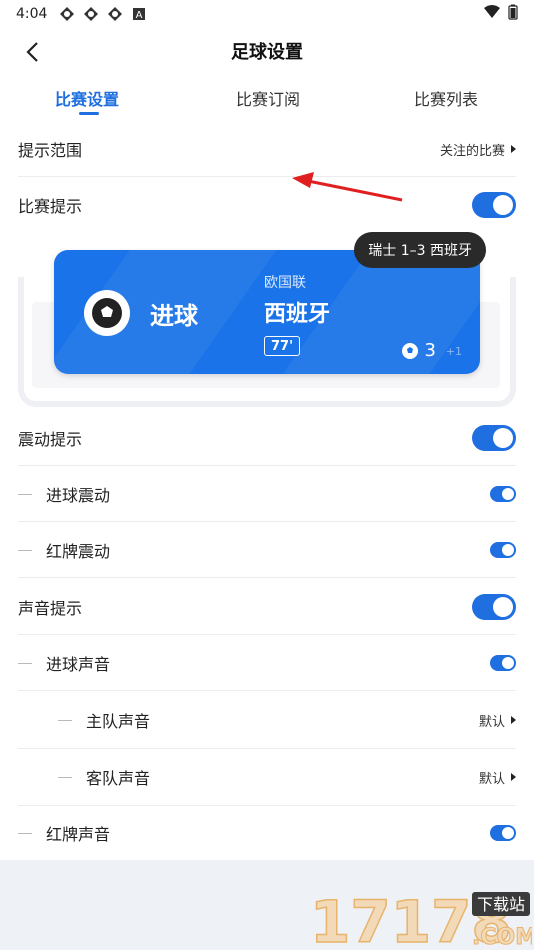  I want to click on setting-row-sound: 声音提示, so click(267, 607).